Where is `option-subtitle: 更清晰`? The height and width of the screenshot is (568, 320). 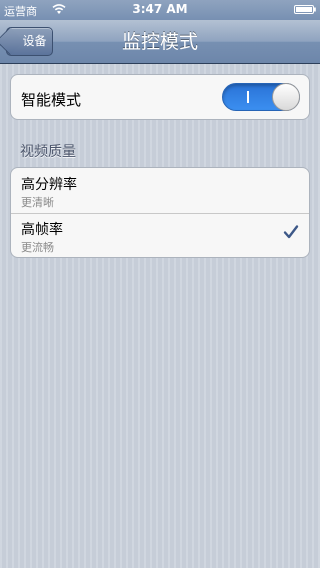
option-subtitle: 更清晰 is located at coordinates (37, 202).